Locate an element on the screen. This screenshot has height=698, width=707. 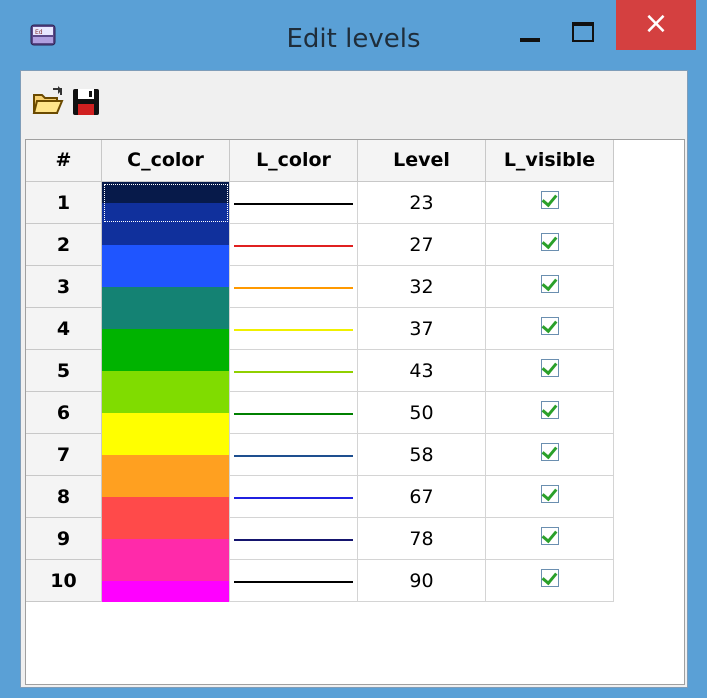
row-header: 5 is located at coordinates (64, 371).